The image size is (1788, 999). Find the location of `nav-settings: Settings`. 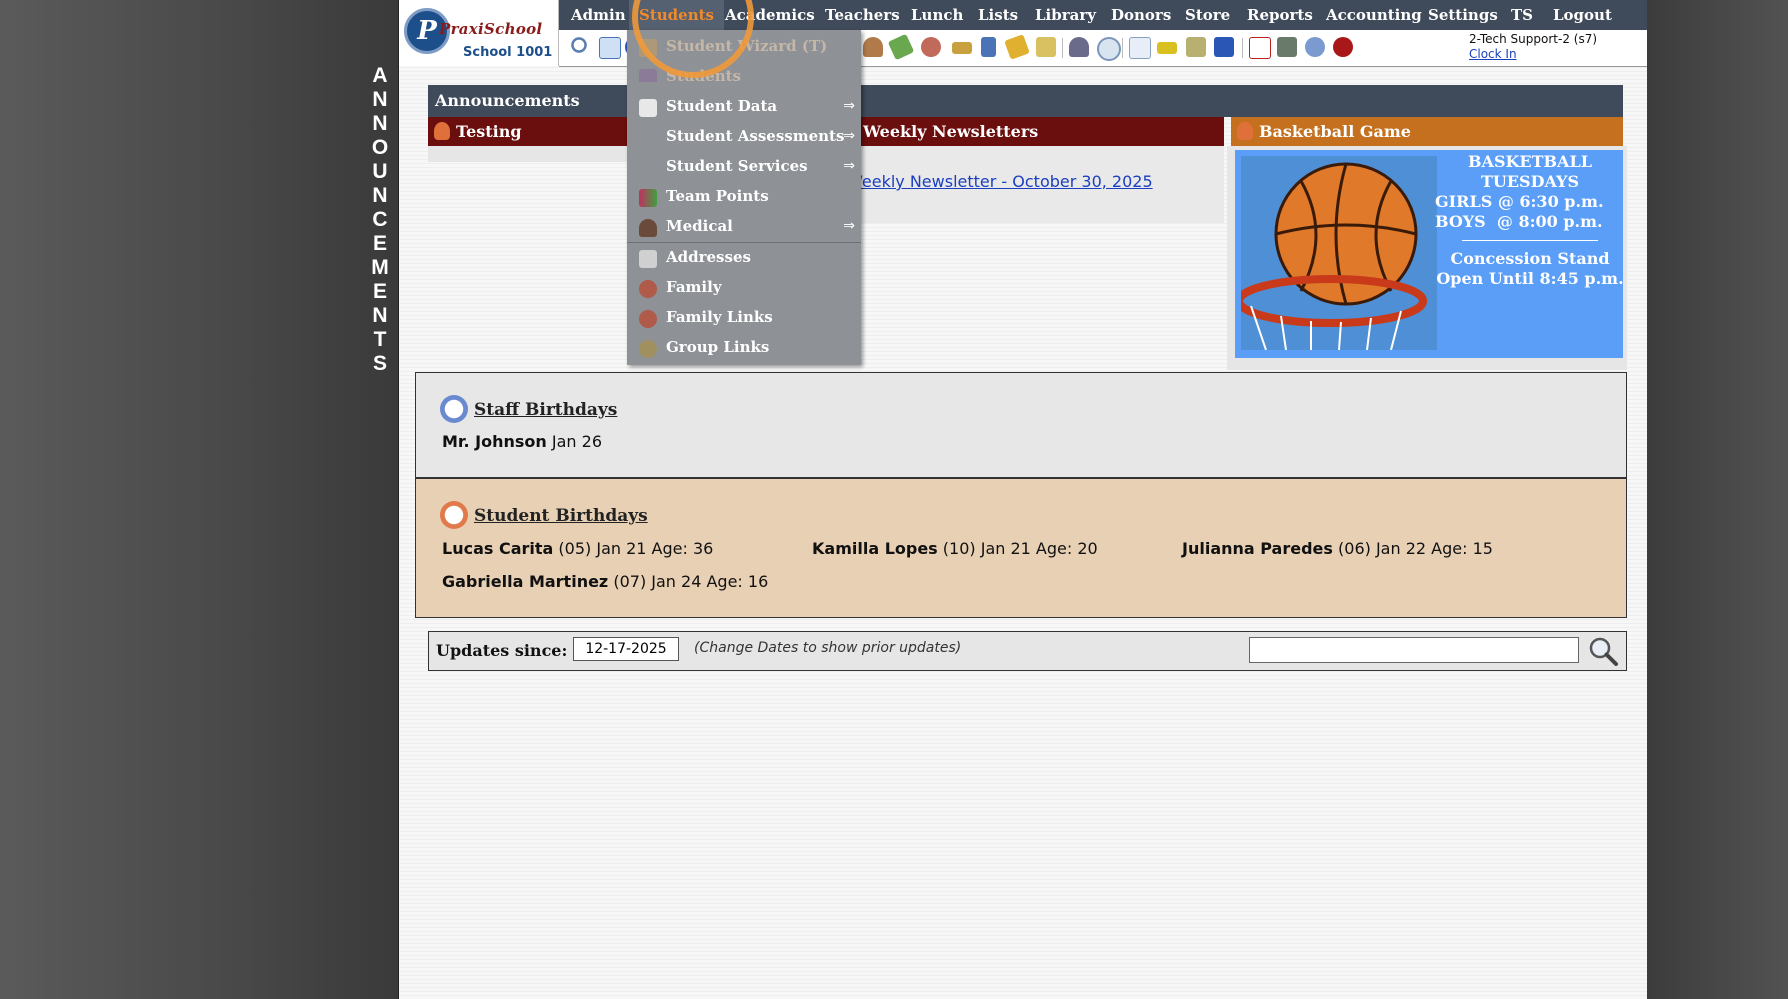

nav-settings: Settings is located at coordinates (1463, 15).